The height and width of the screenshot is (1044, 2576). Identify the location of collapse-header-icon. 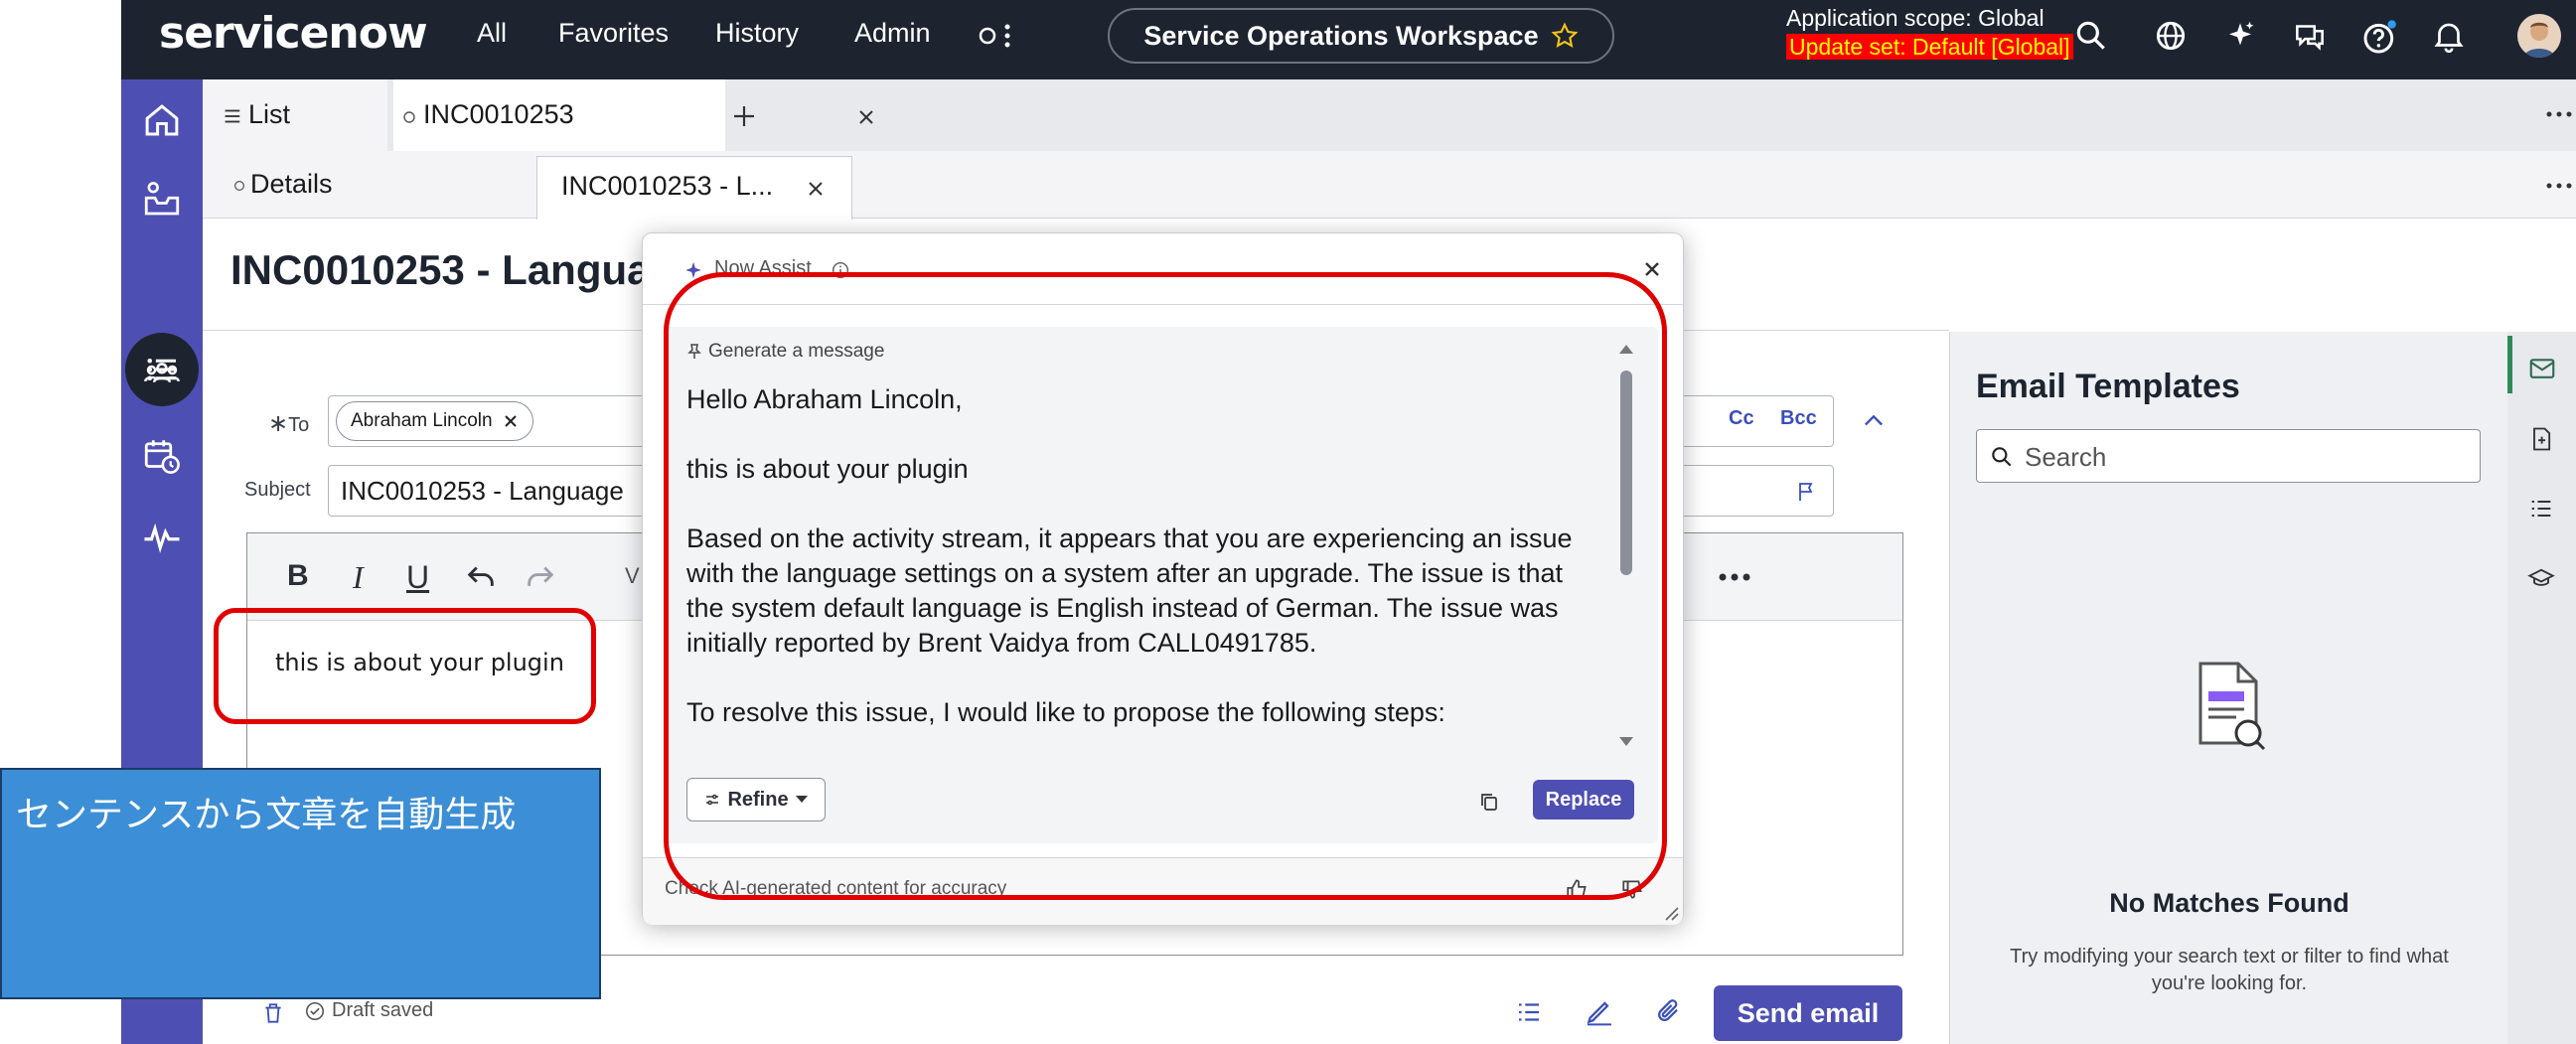
(1874, 421).